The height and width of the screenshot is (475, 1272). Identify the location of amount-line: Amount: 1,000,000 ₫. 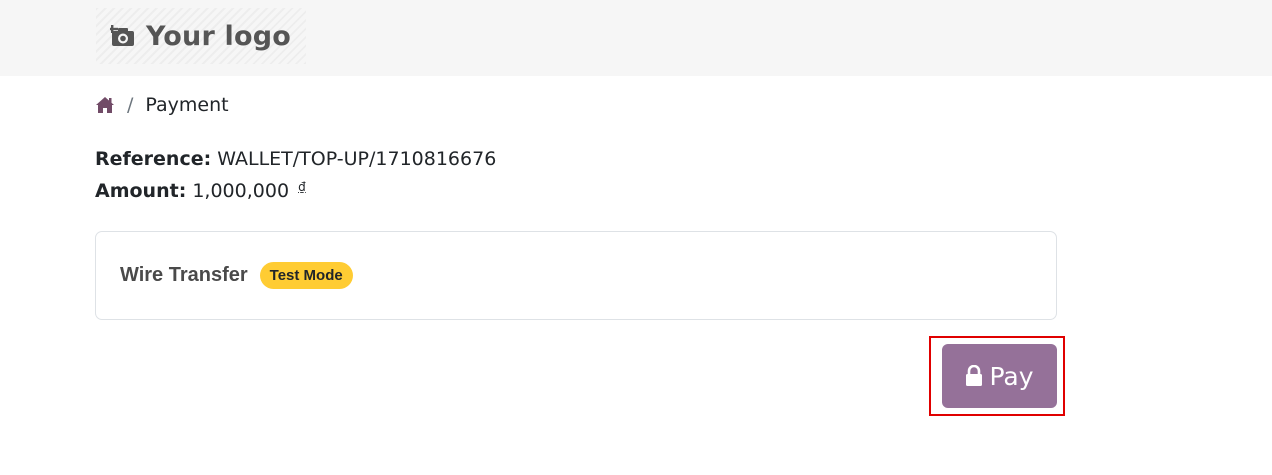
(200, 191).